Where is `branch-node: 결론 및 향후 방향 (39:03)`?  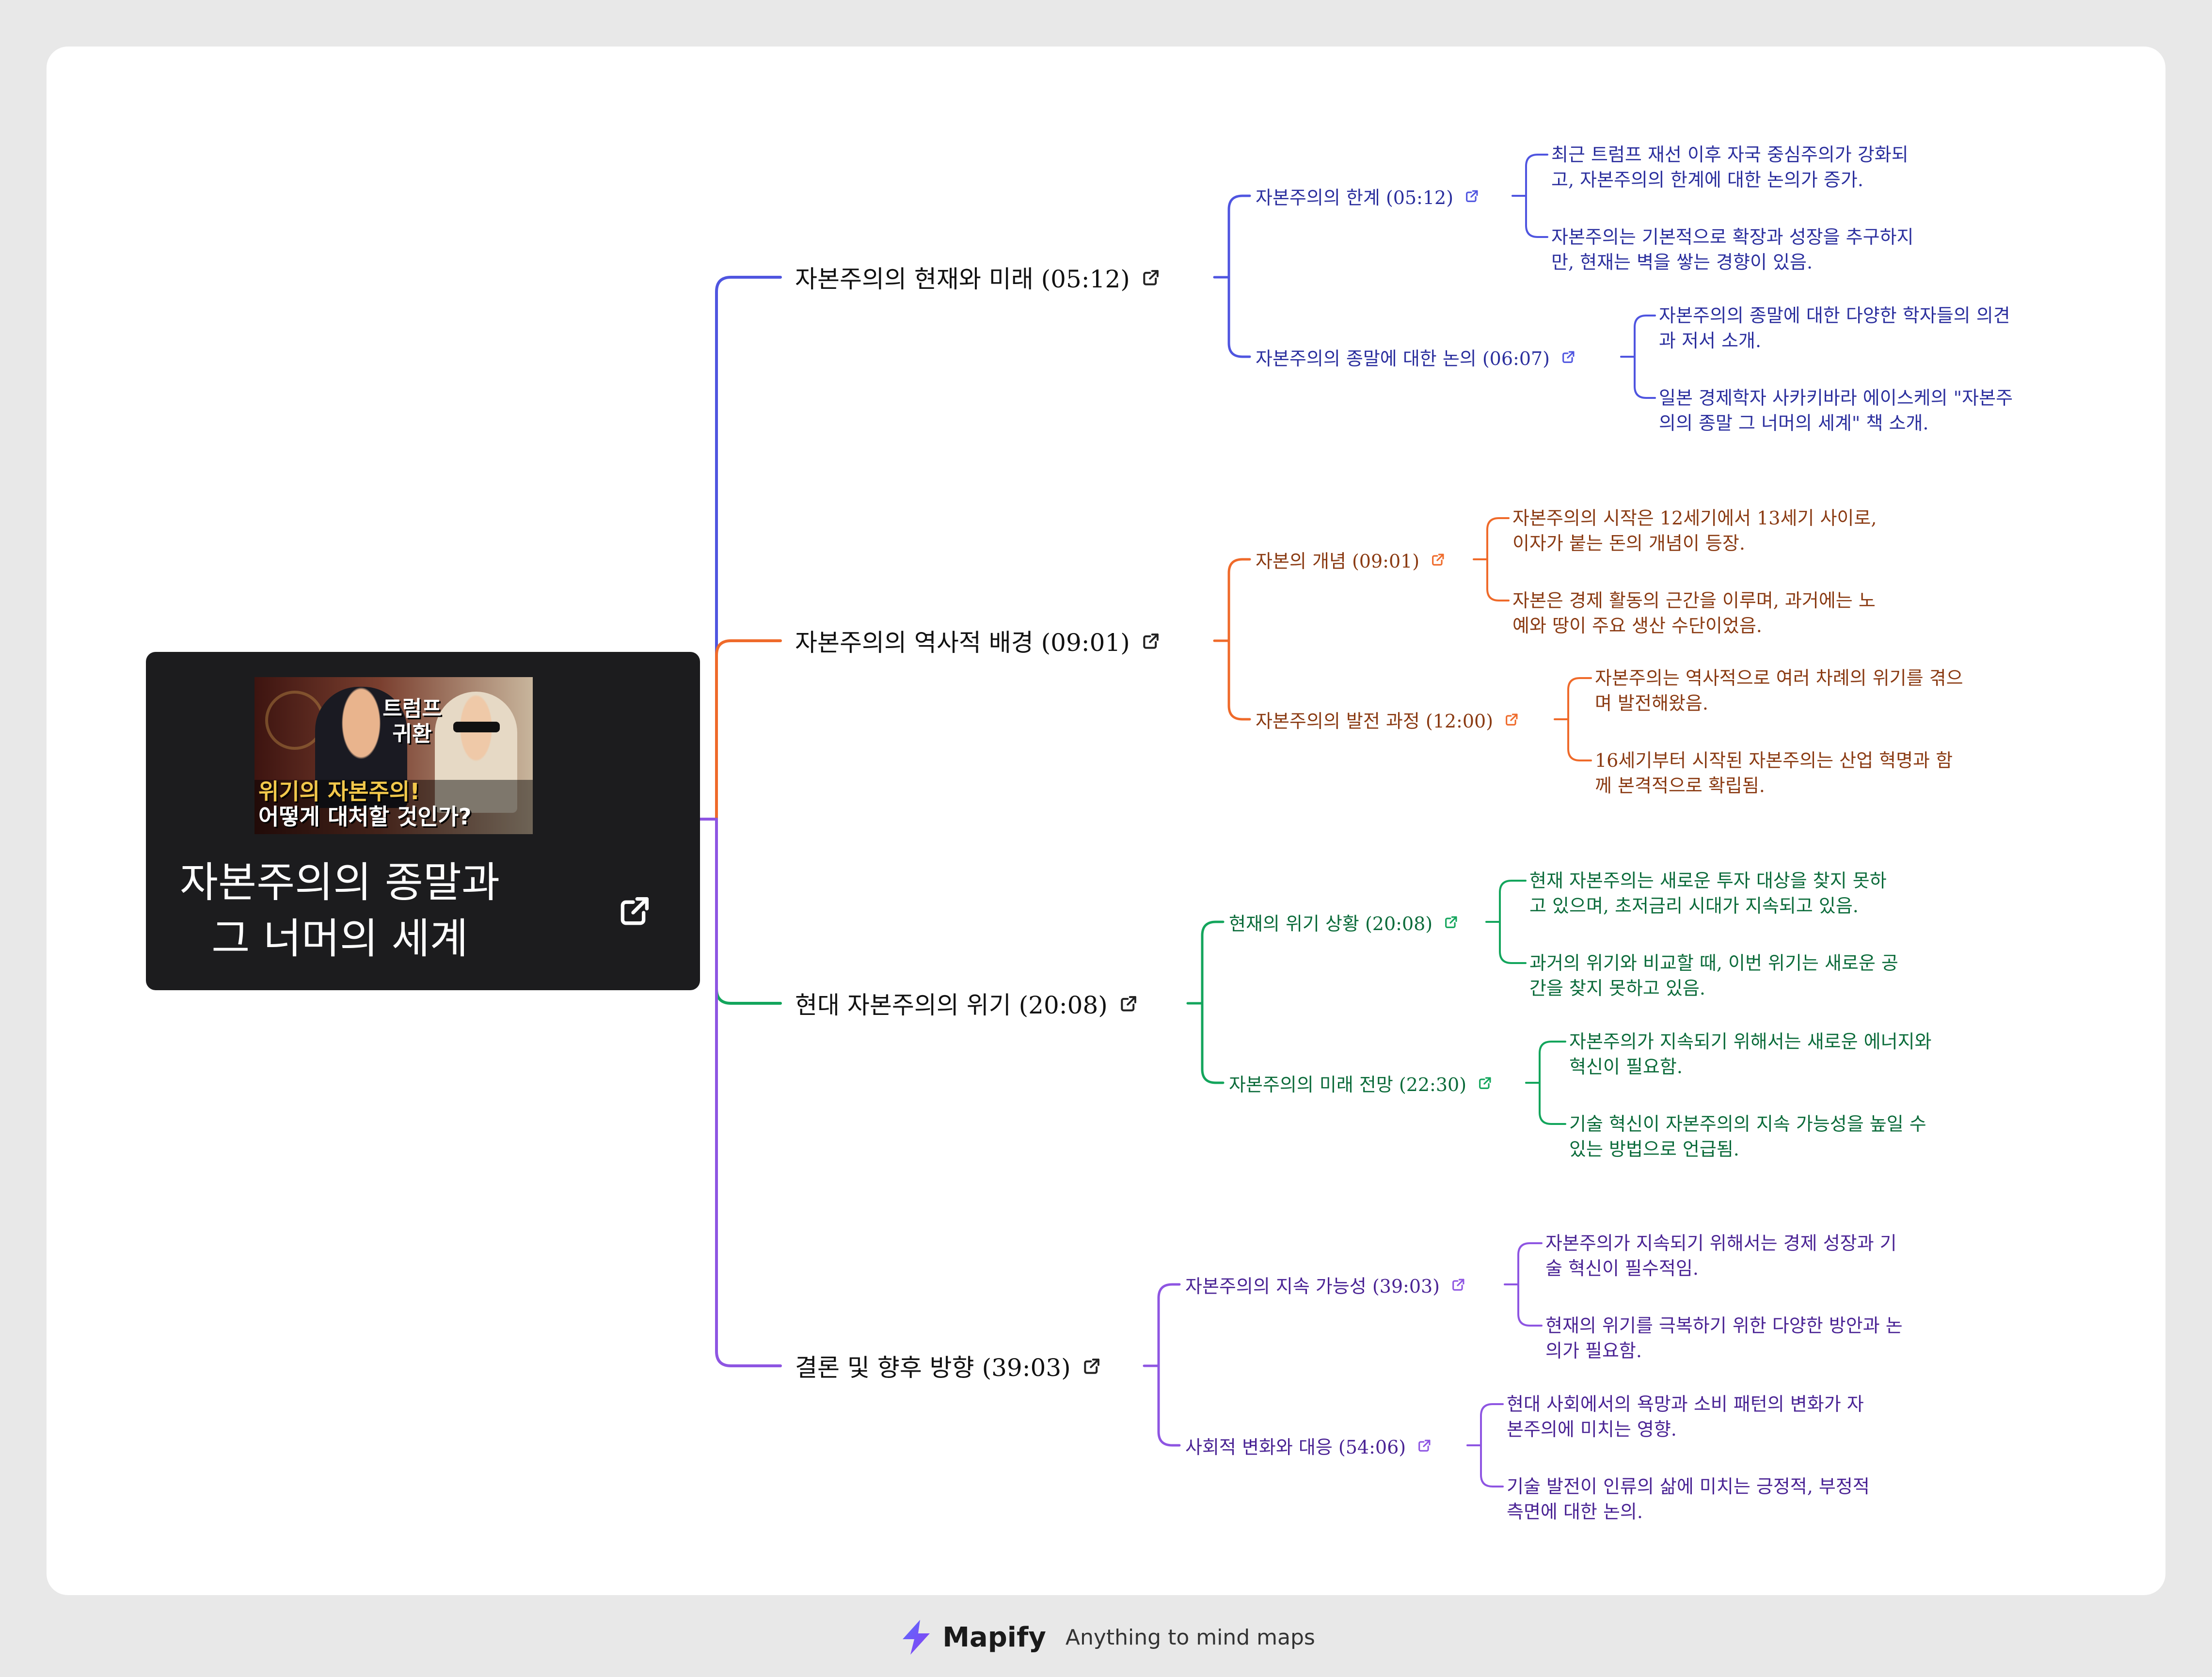 branch-node: 결론 및 향후 방향 (39:03) is located at coordinates (949, 1365).